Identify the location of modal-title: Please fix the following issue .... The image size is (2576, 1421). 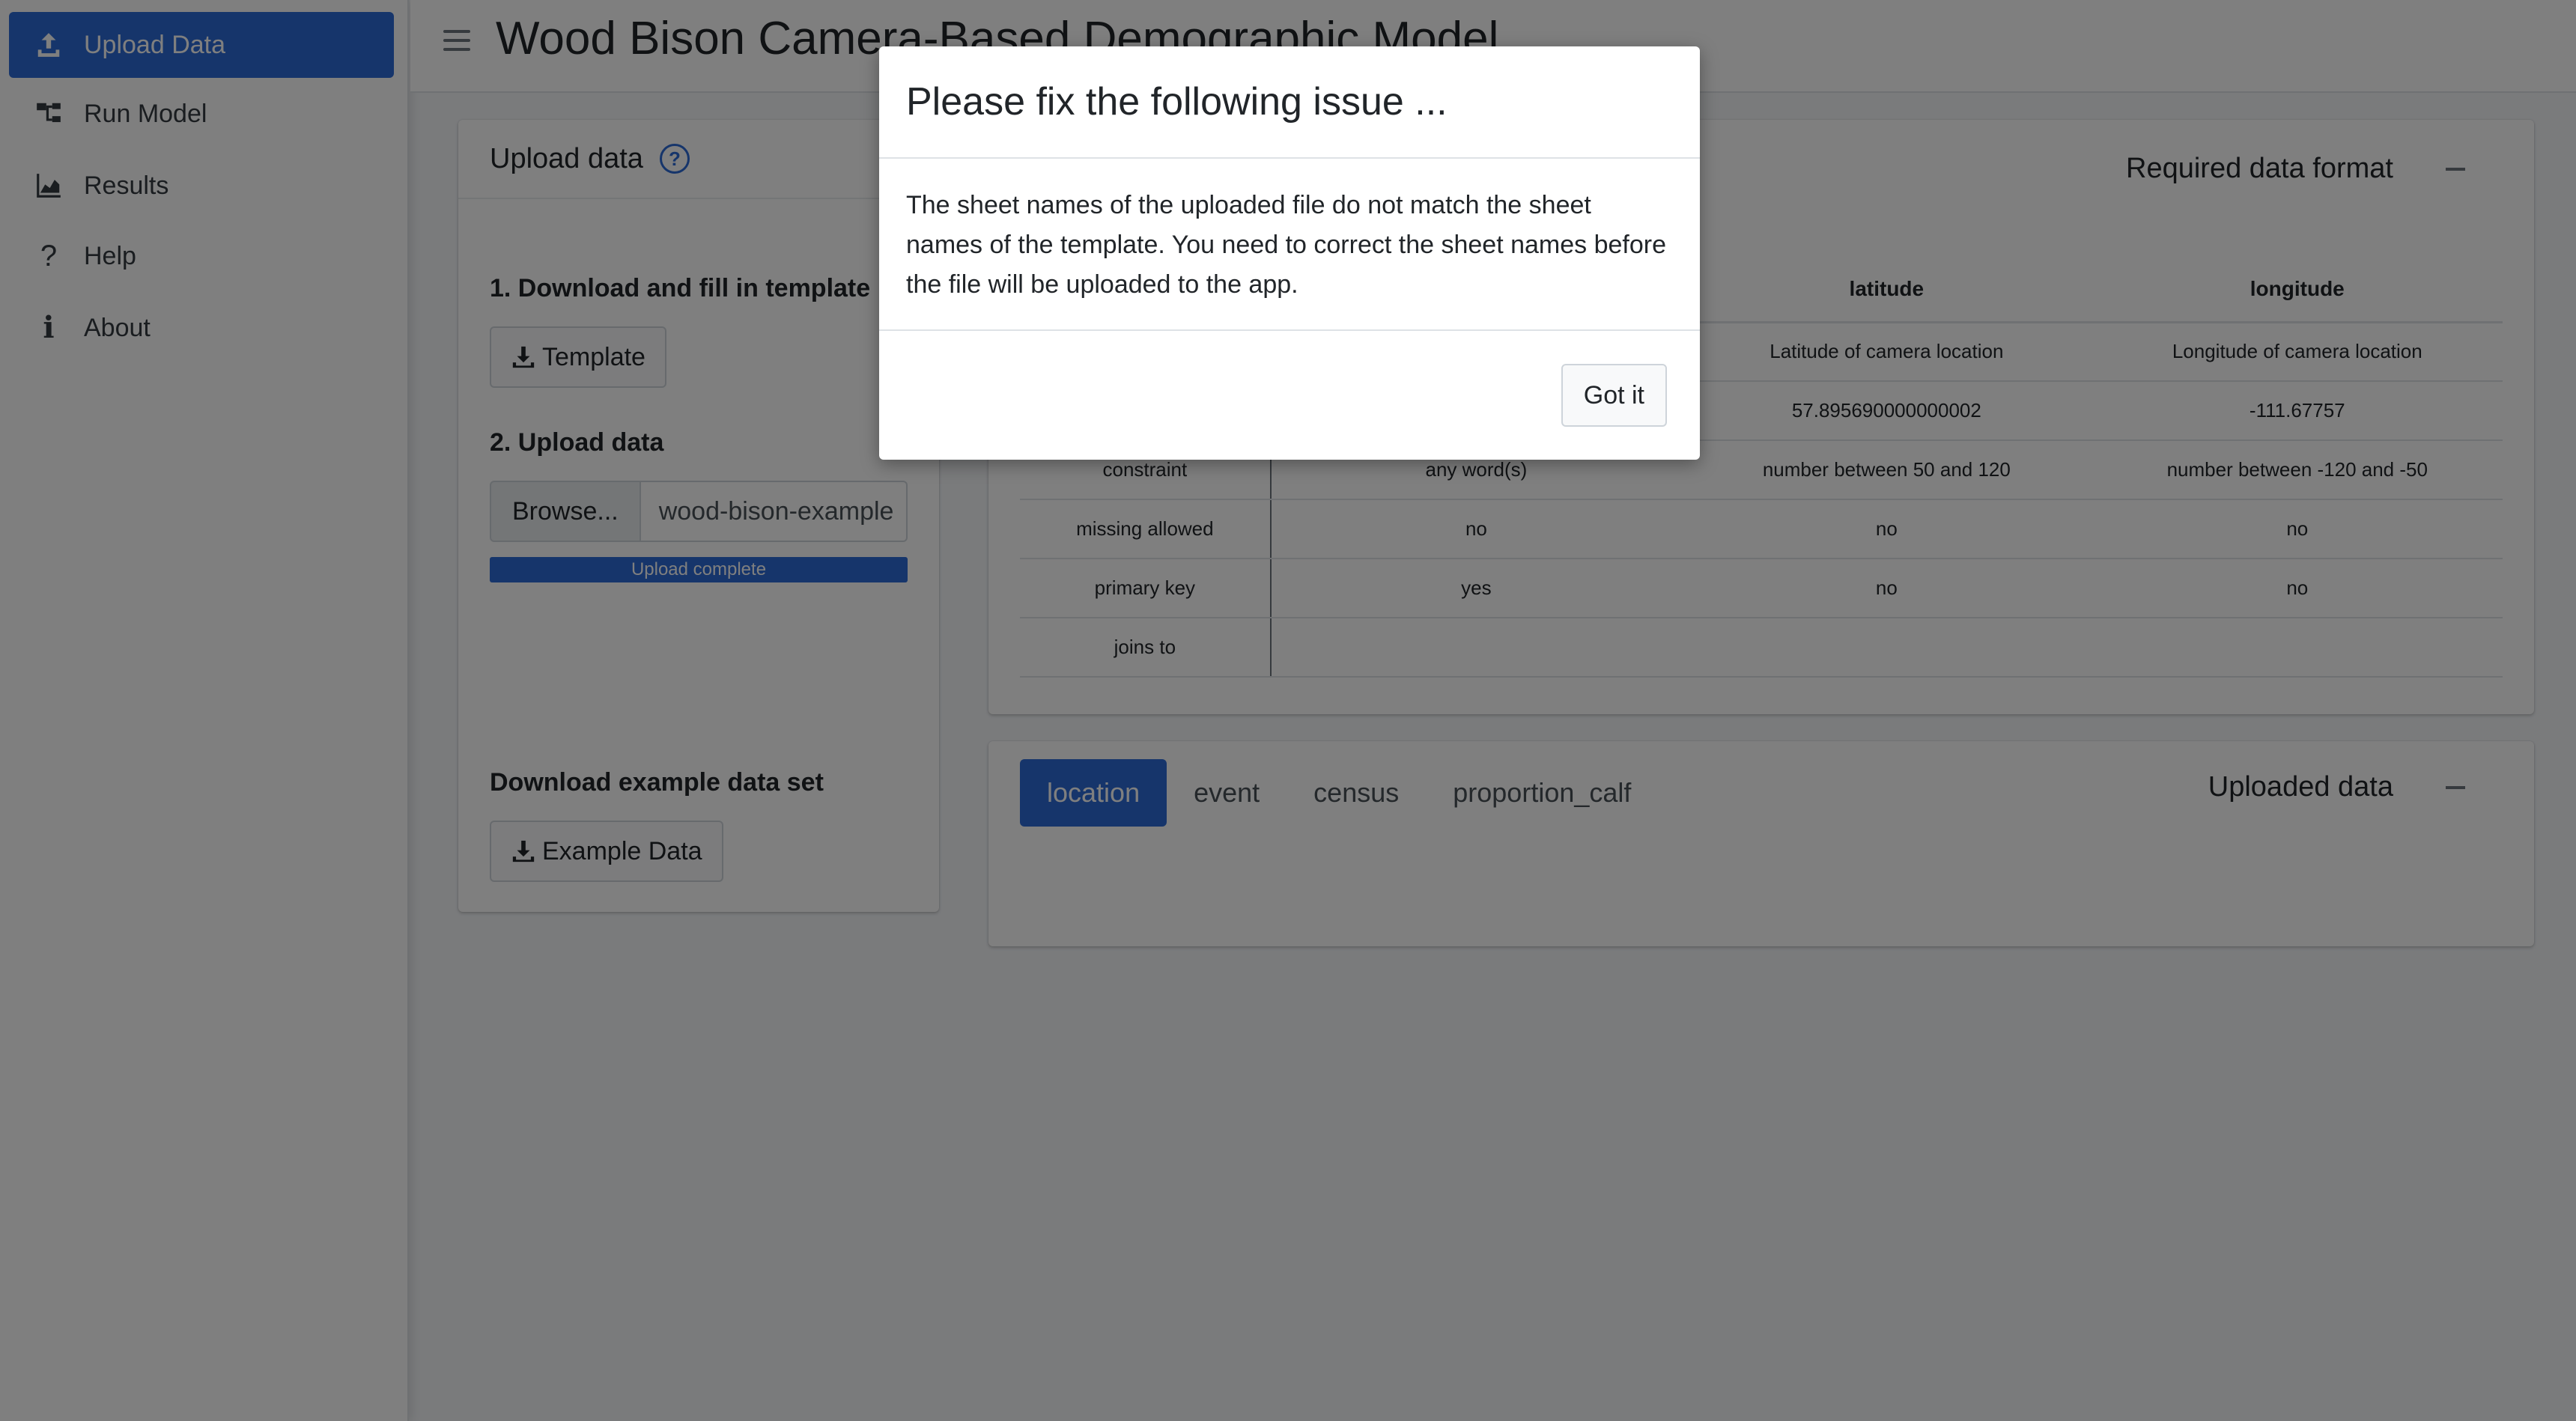
(1177, 102).